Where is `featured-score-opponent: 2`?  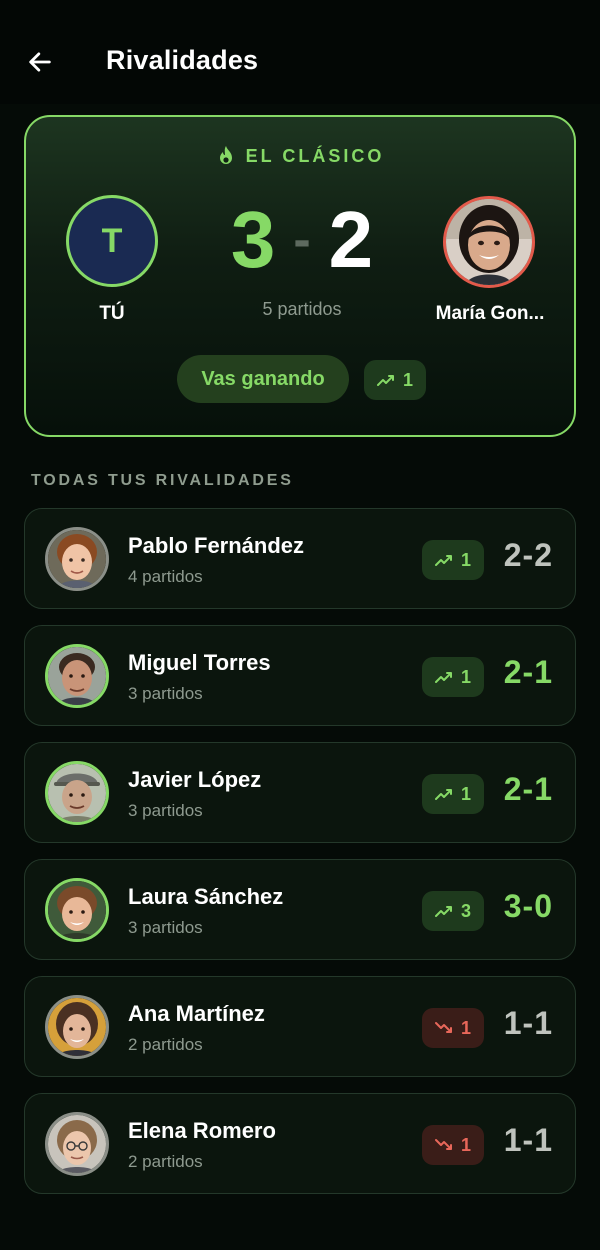 featured-score-opponent: 2 is located at coordinates (351, 239).